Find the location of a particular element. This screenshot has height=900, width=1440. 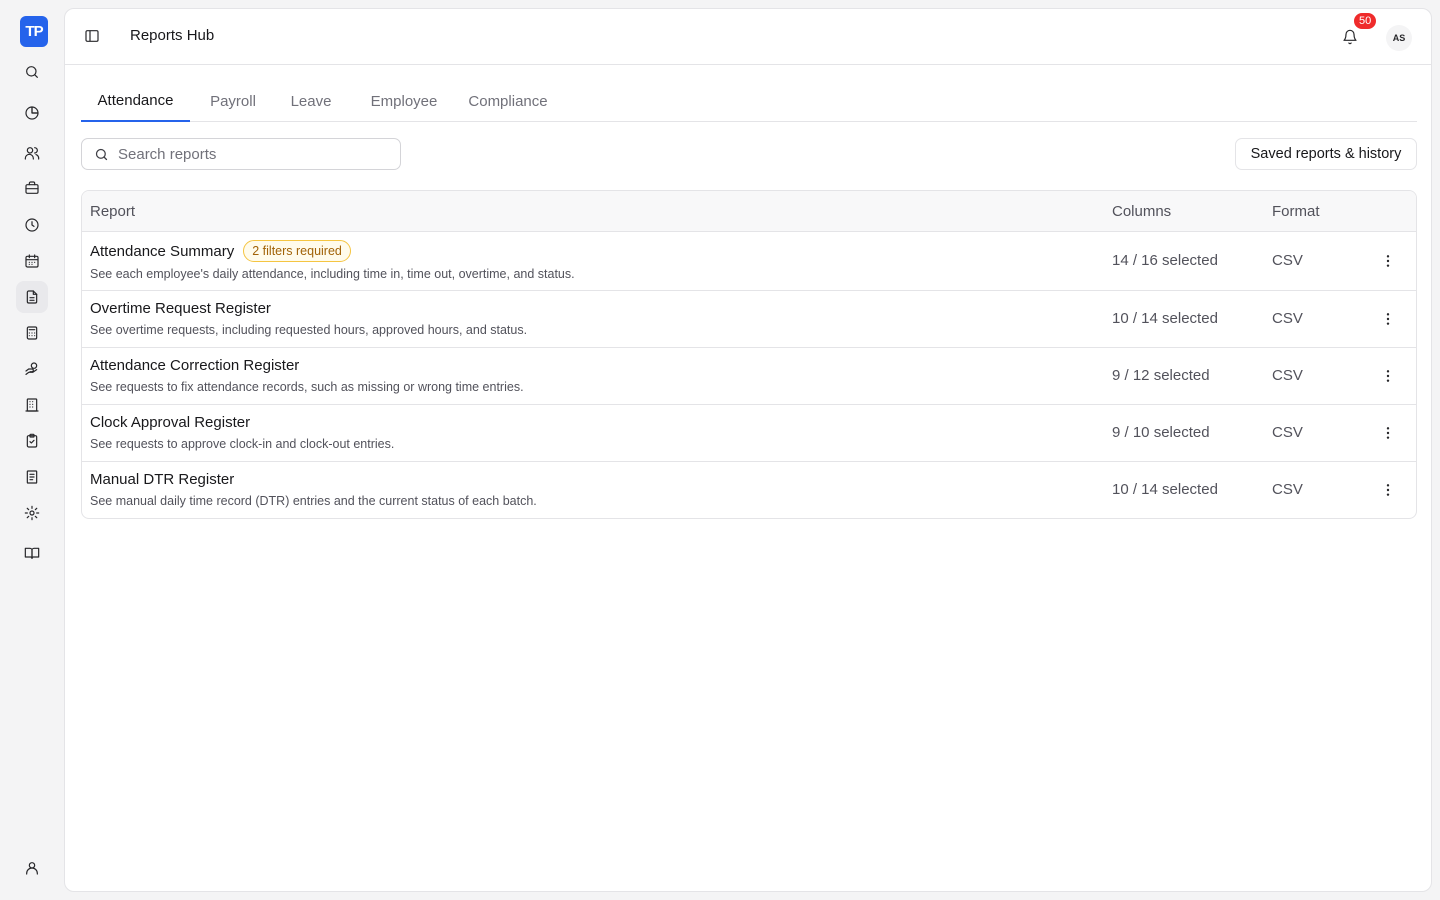

clock-icon is located at coordinates (32, 225).